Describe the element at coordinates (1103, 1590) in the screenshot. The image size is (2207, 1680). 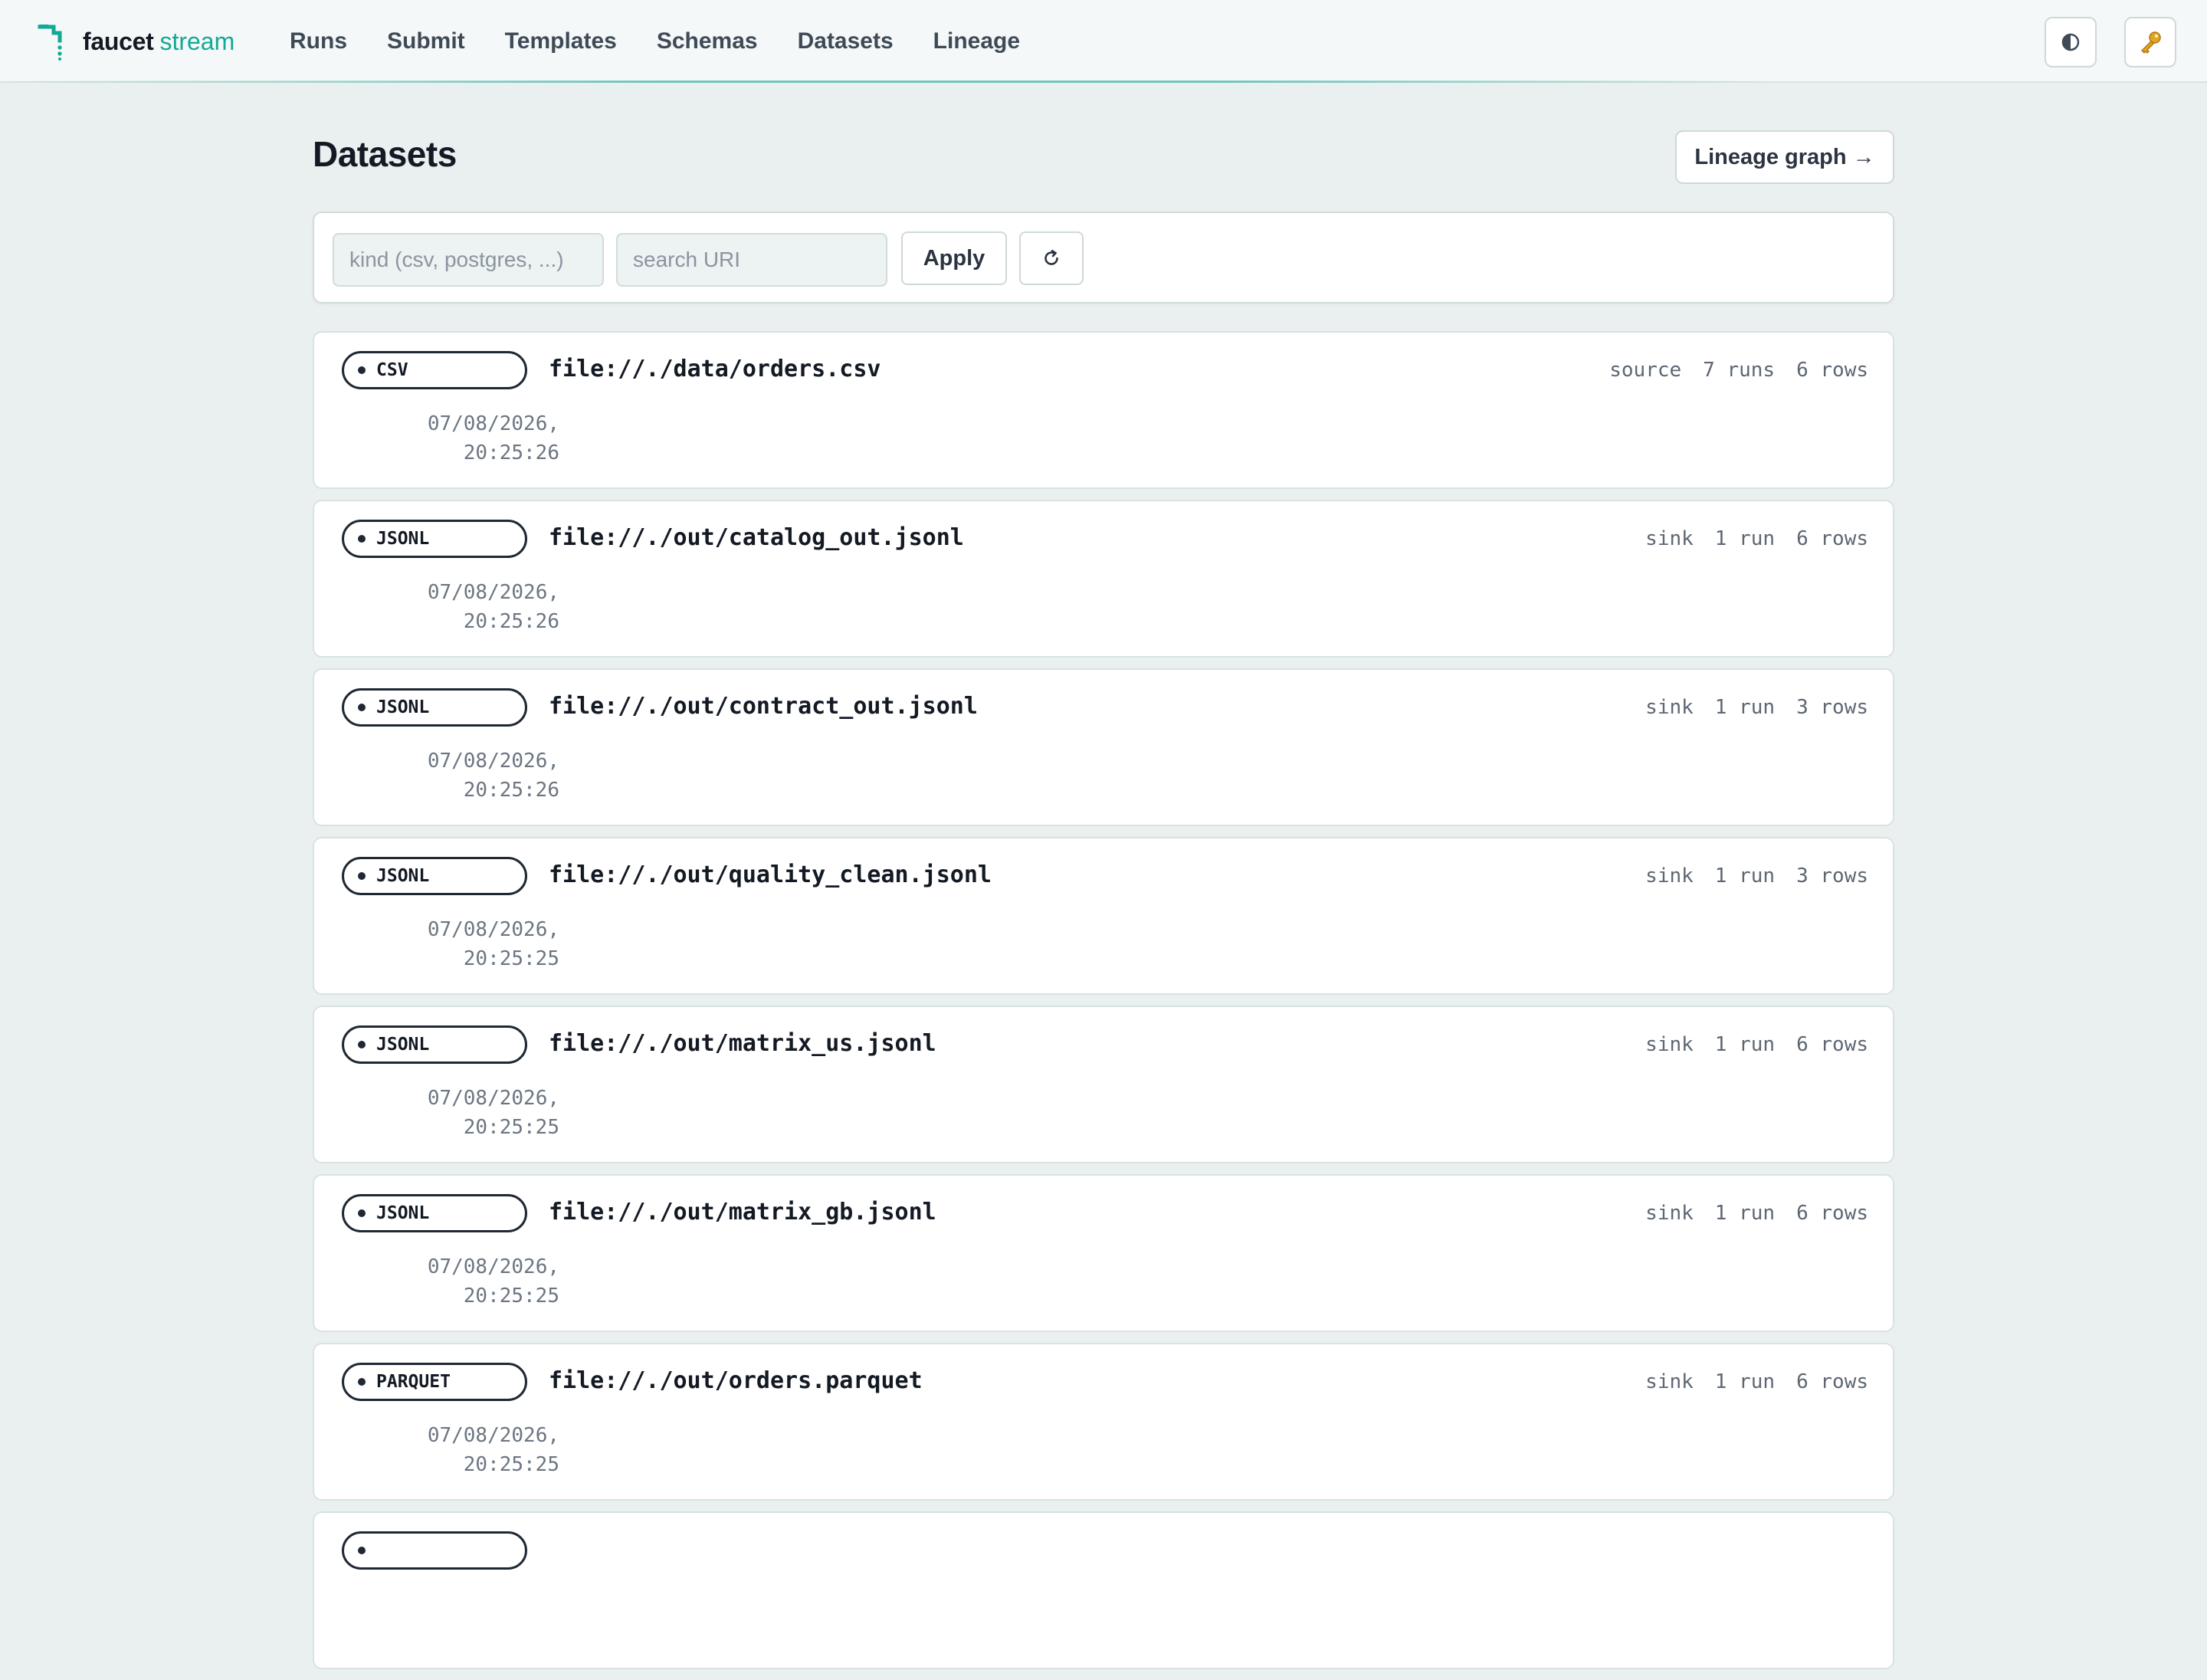
I see `dataset-card` at that location.